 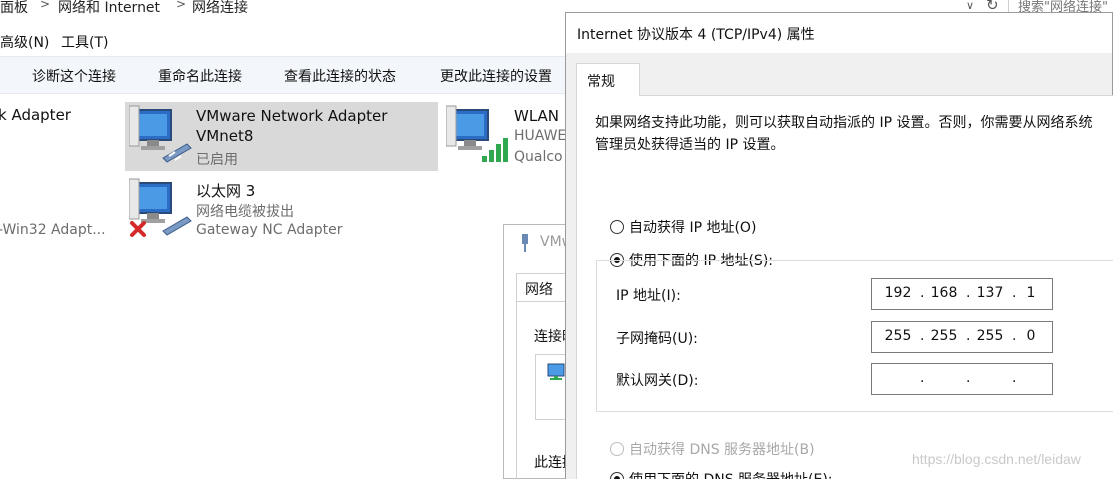 I want to click on mask-octet-2: 255, so click(x=944, y=336).